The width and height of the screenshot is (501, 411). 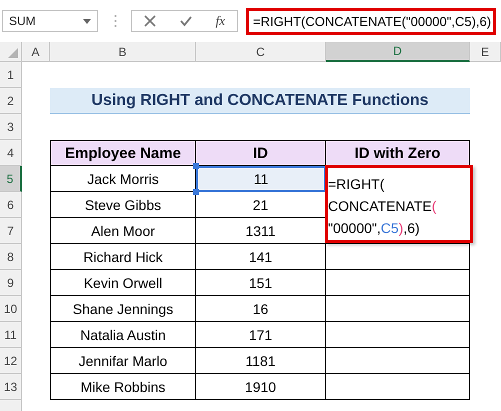 What do you see at coordinates (123, 335) in the screenshot?
I see `table-cell: Natalia Austin` at bounding box center [123, 335].